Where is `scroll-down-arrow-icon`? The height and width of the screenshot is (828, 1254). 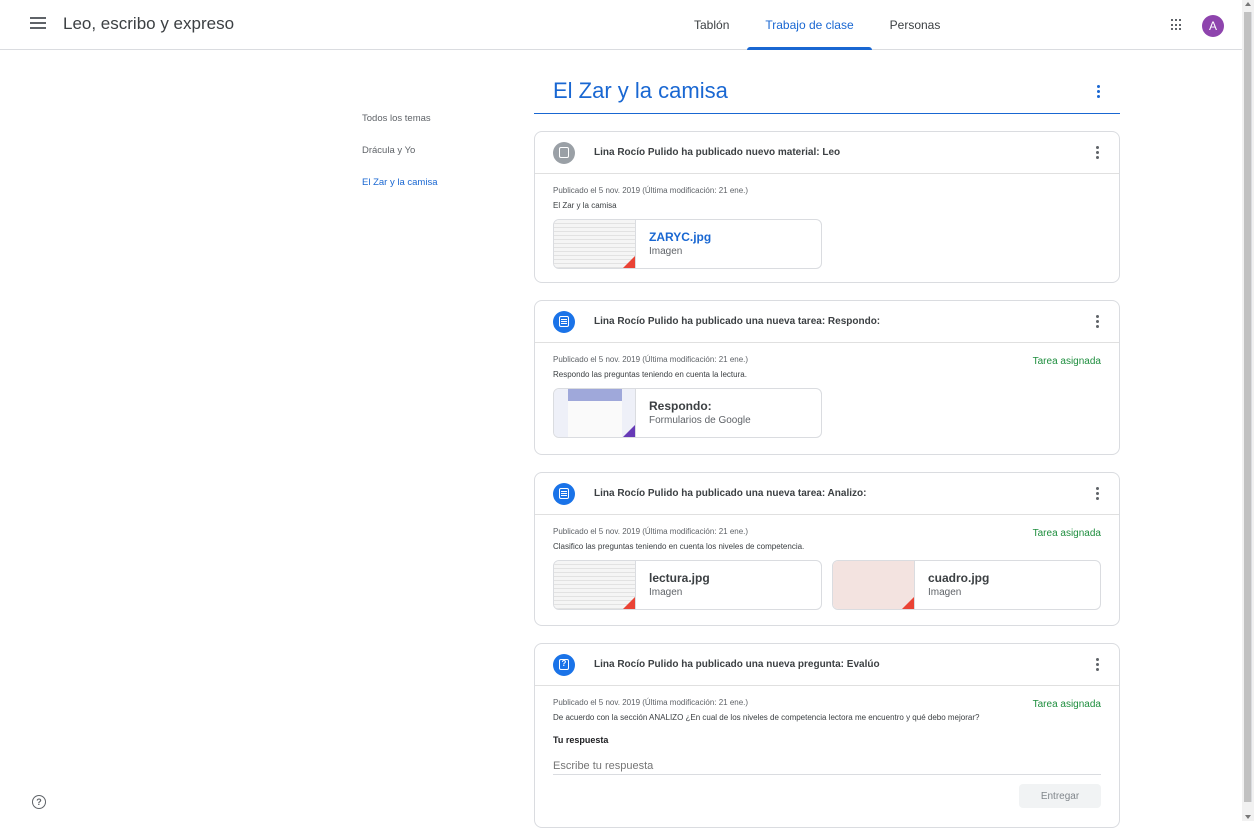
scroll-down-arrow-icon is located at coordinates (1248, 817).